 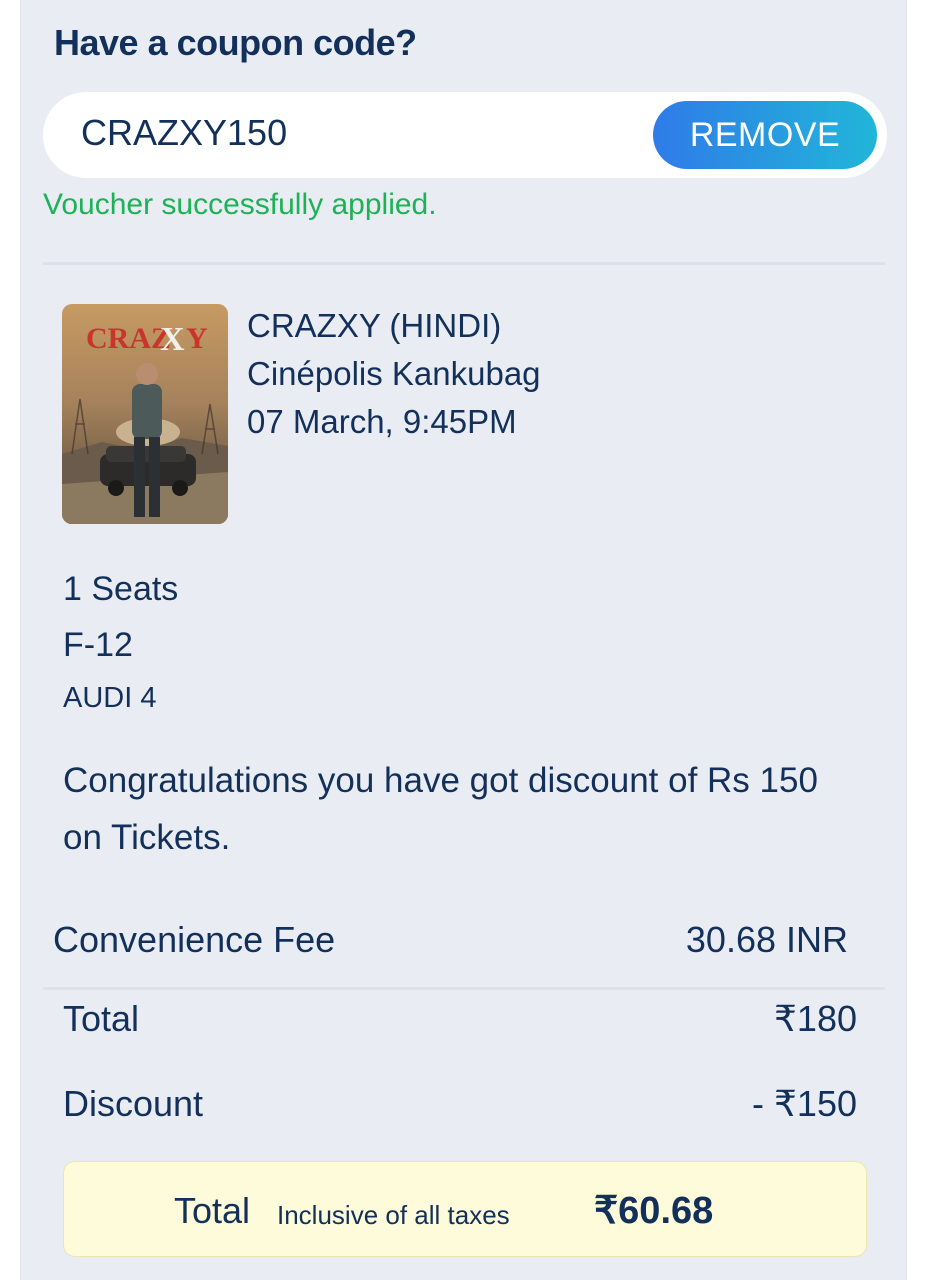 I want to click on voucher-success-message: Voucher successfully applied., so click(x=240, y=204).